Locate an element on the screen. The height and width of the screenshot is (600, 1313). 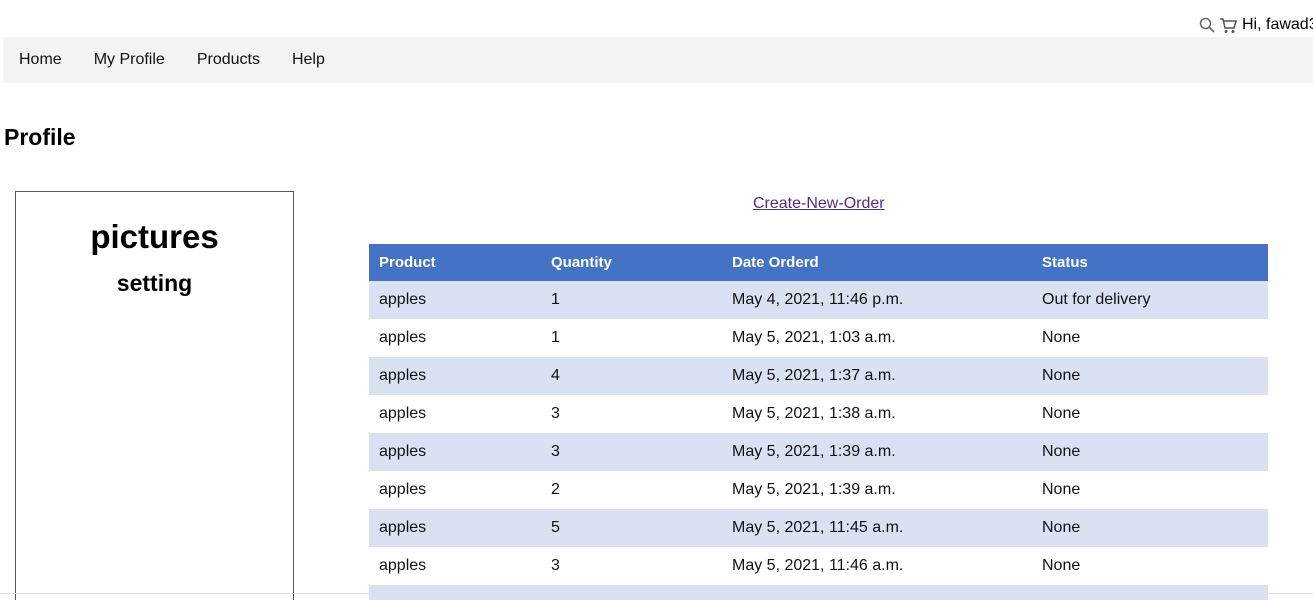
column-header-quantity: Quantity is located at coordinates (631, 262).